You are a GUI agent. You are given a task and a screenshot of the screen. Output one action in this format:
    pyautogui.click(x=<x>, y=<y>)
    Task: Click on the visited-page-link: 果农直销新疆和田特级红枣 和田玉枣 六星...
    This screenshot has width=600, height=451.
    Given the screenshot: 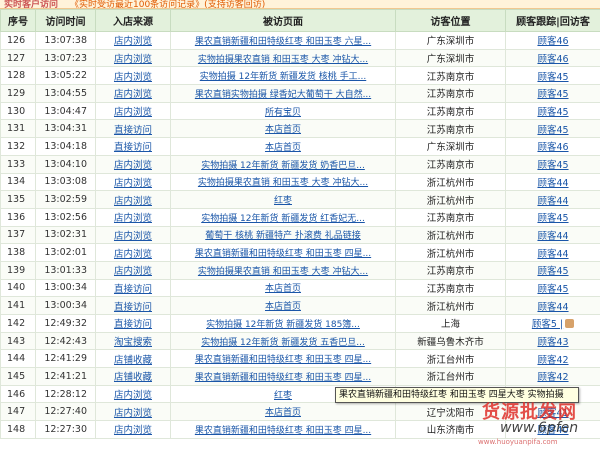 What is the action you would take?
    pyautogui.click(x=283, y=42)
    